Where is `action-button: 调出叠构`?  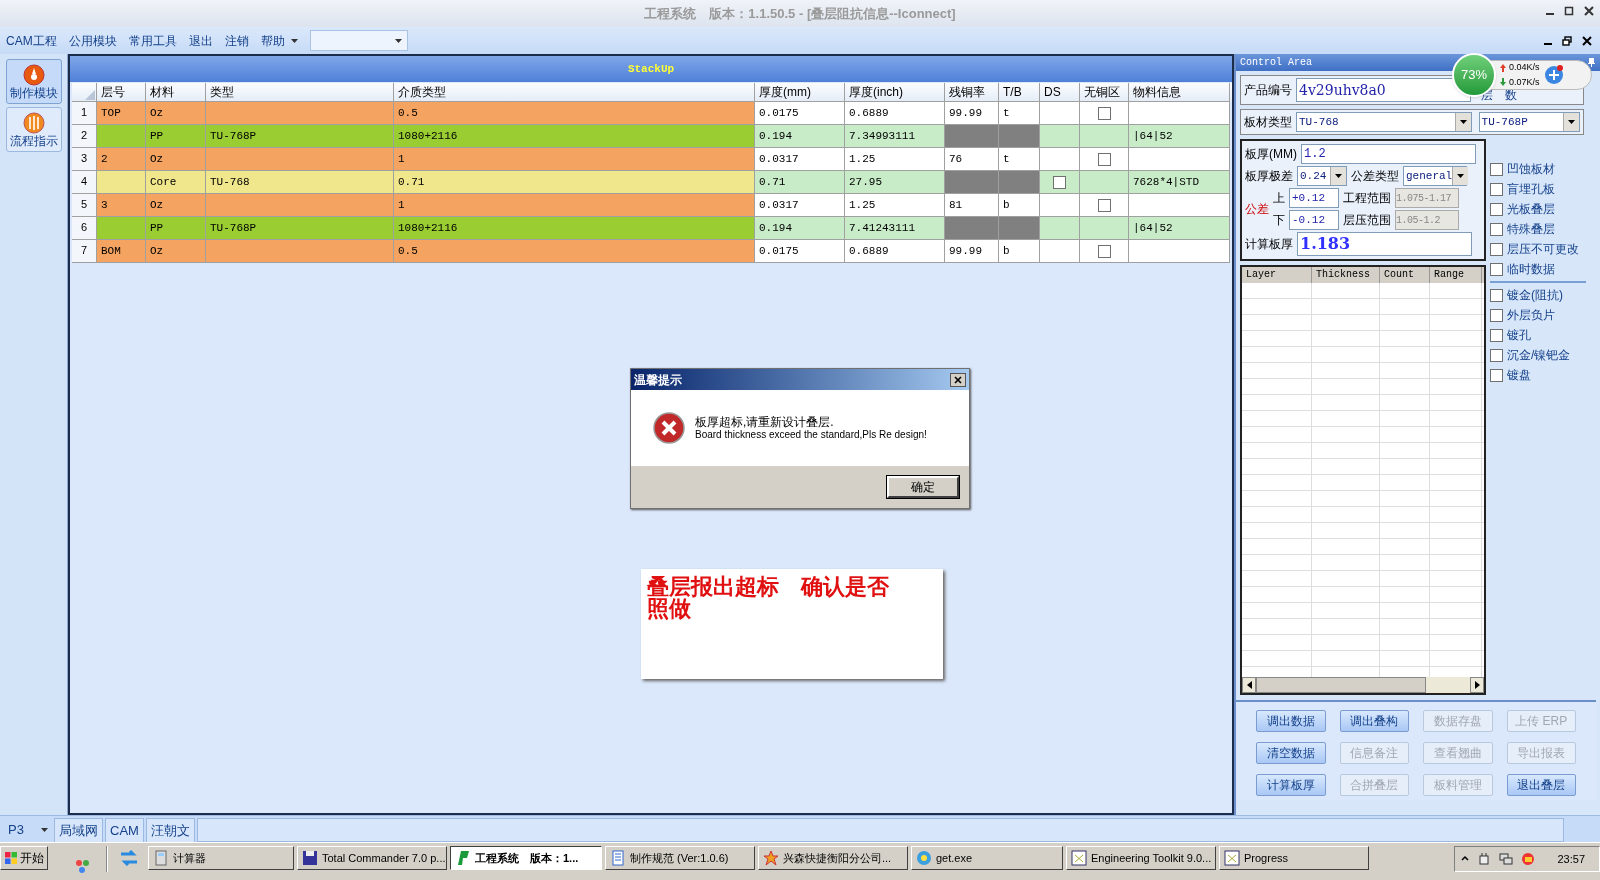 action-button: 调出叠构 is located at coordinates (1374, 721).